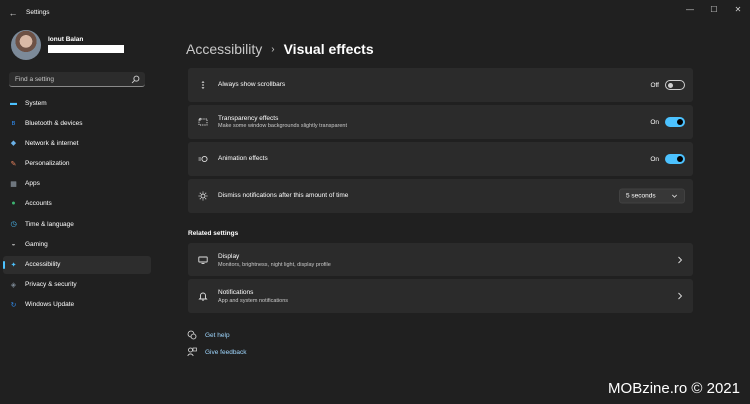  What do you see at coordinates (135, 79) in the screenshot?
I see `search-icon` at bounding box center [135, 79].